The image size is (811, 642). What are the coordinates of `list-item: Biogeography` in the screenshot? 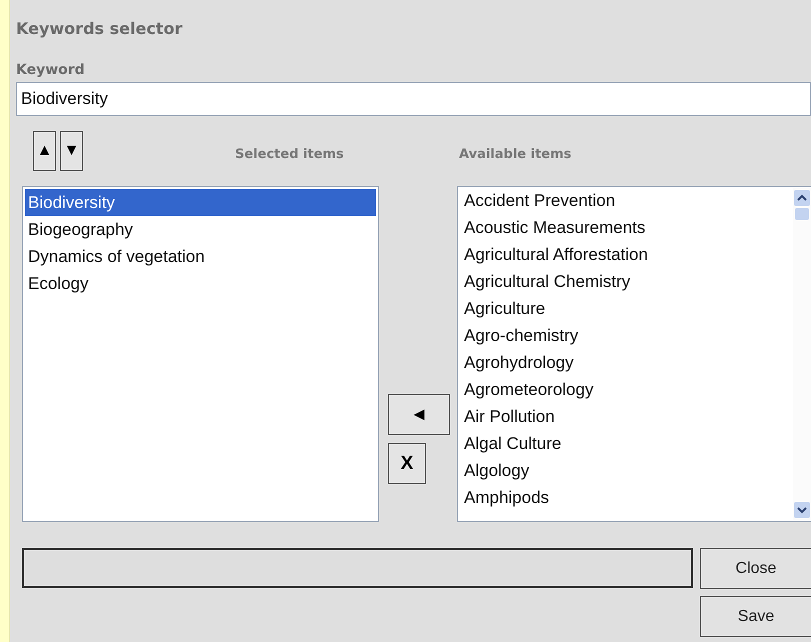 It's located at (200, 229).